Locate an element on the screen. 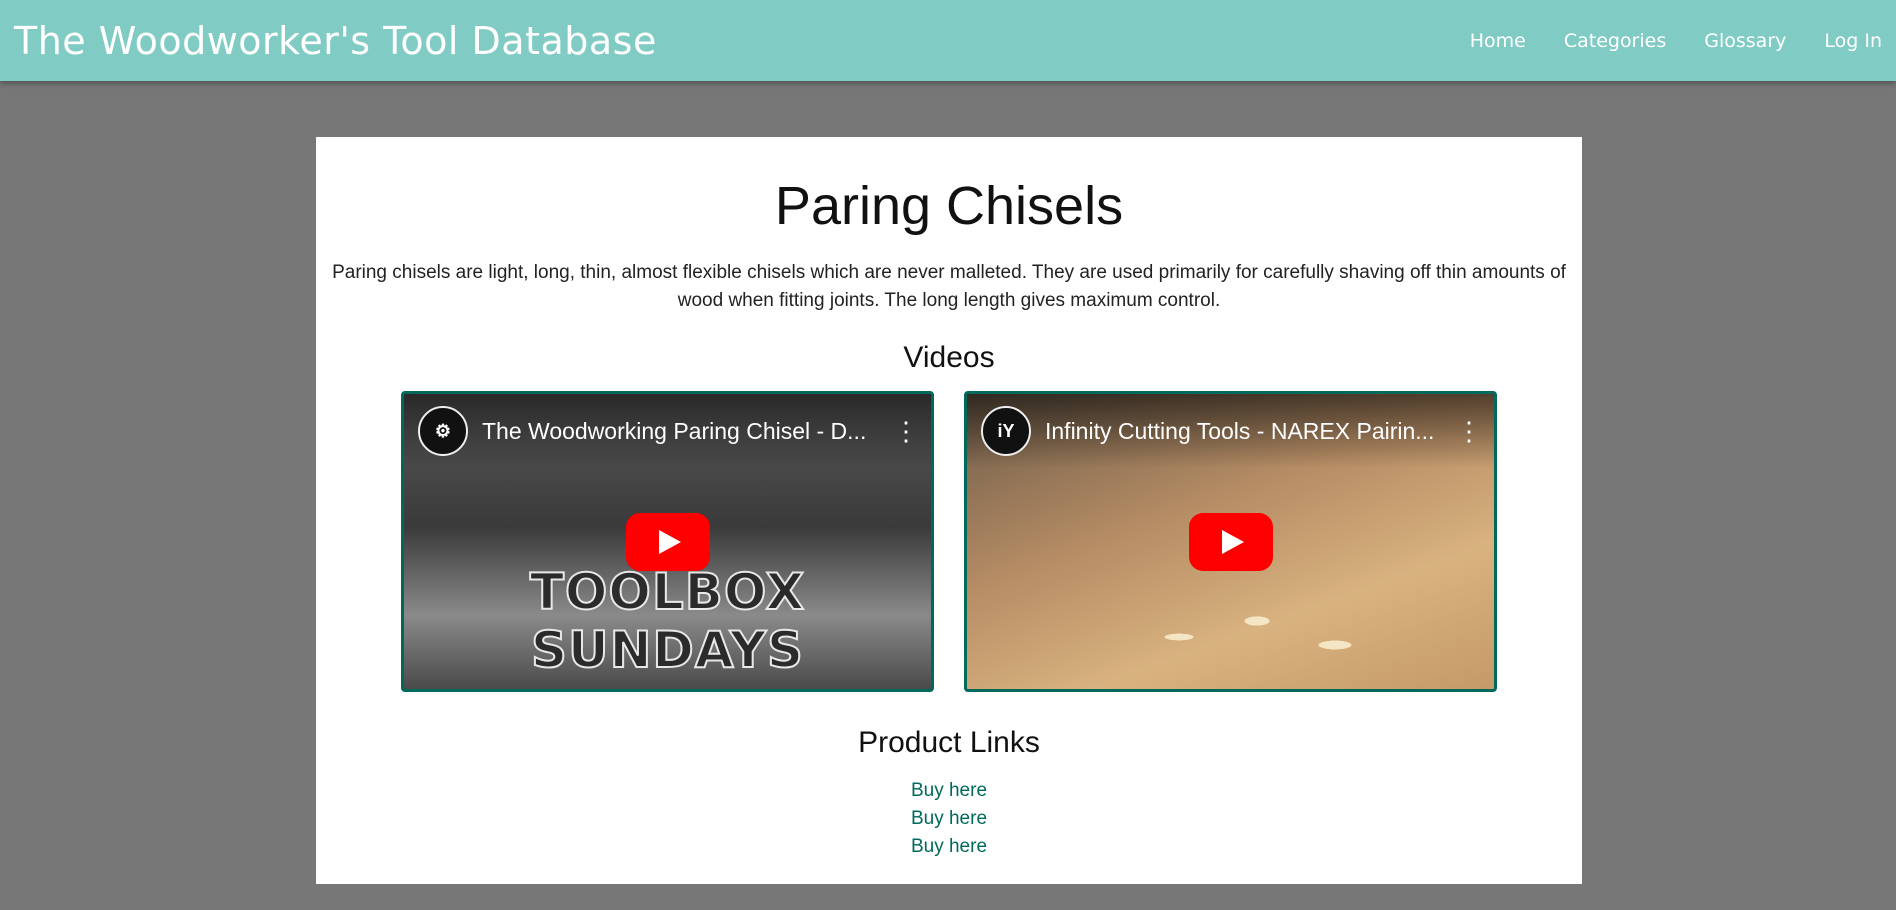 The width and height of the screenshot is (1896, 910). sawblade-logo-icon: ⚙ is located at coordinates (443, 431).